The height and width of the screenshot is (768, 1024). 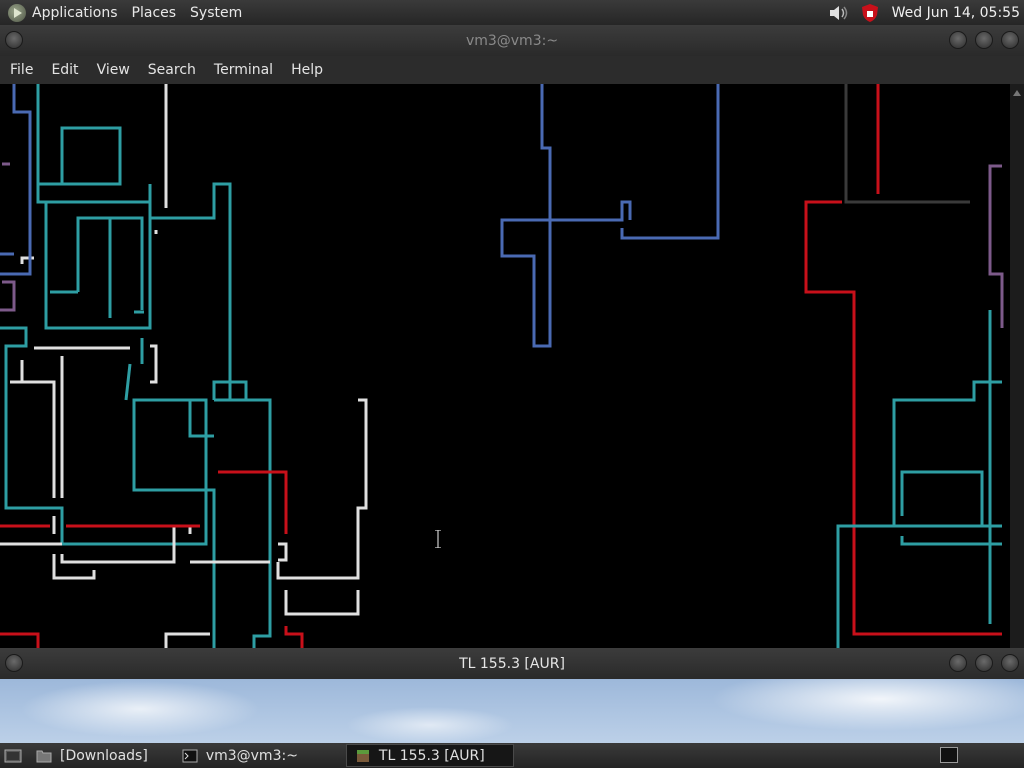 I want to click on menu-file: File, so click(x=21, y=70).